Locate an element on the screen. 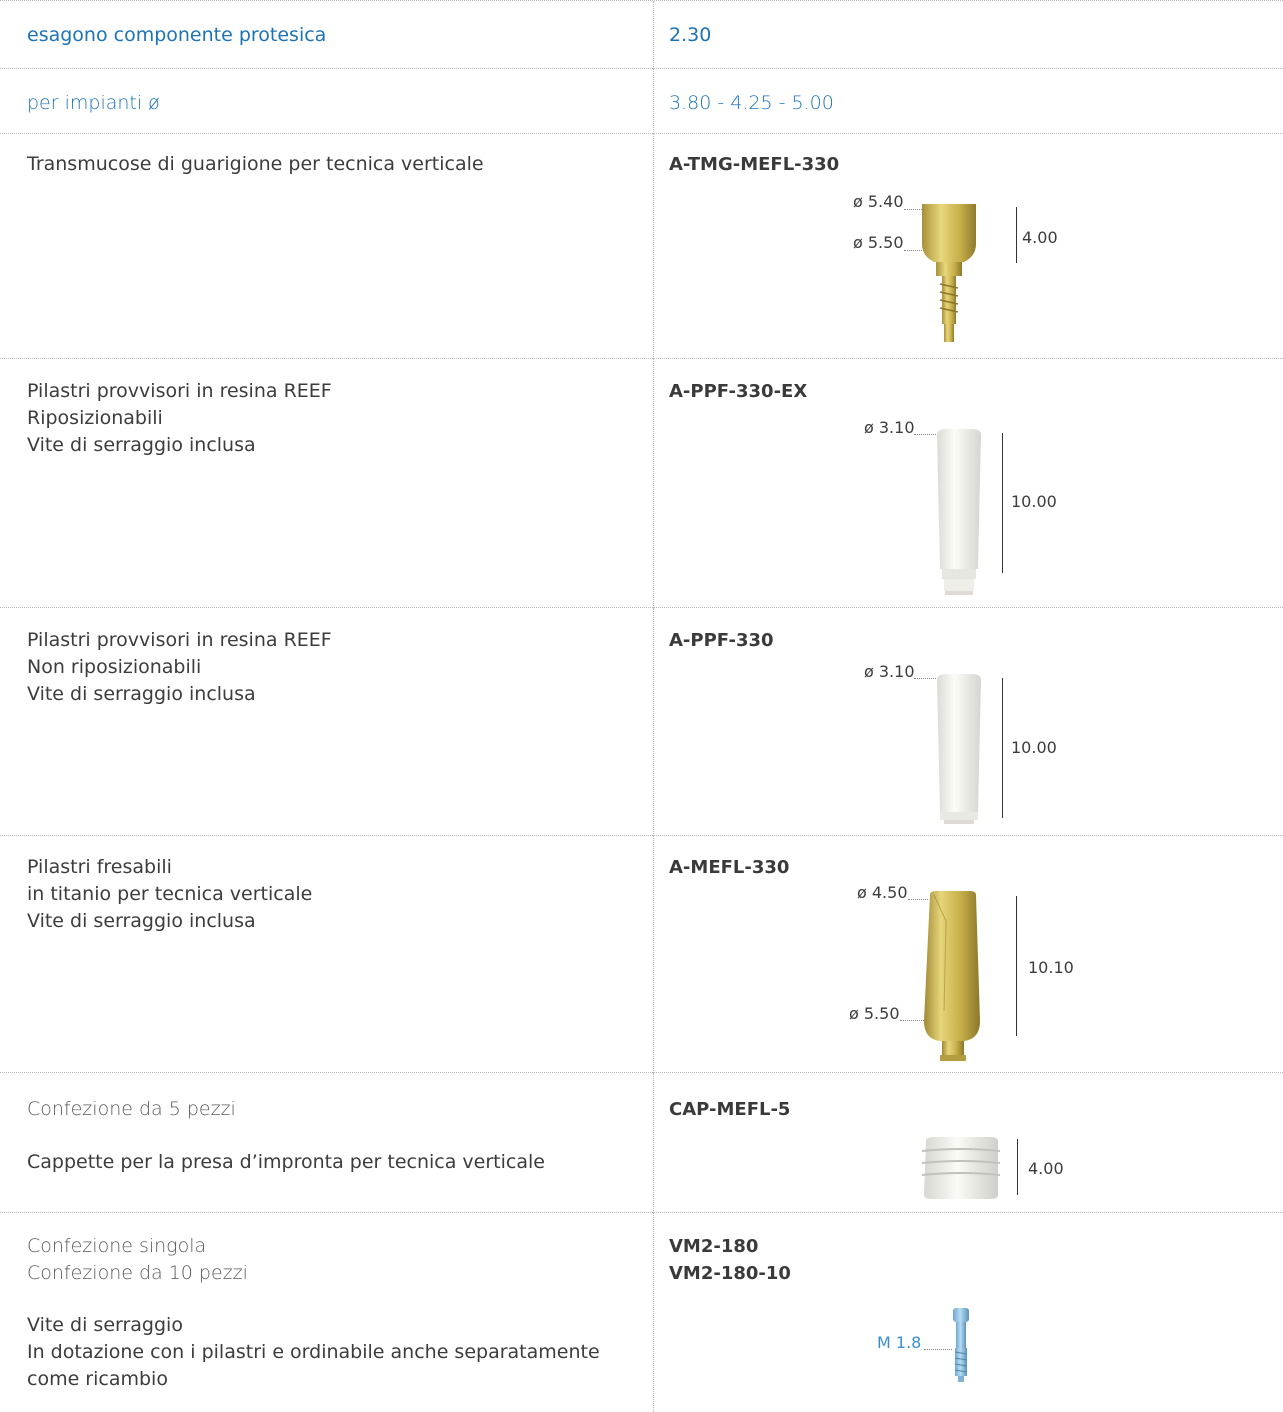 The width and height of the screenshot is (1283, 1412). implant-label: per impianti ø is located at coordinates (93, 103).